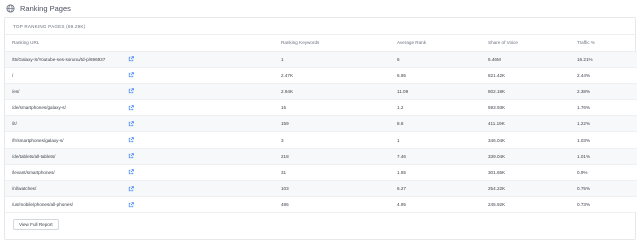  What do you see at coordinates (15, 91) in the screenshot?
I see `page-url: /es/` at bounding box center [15, 91].